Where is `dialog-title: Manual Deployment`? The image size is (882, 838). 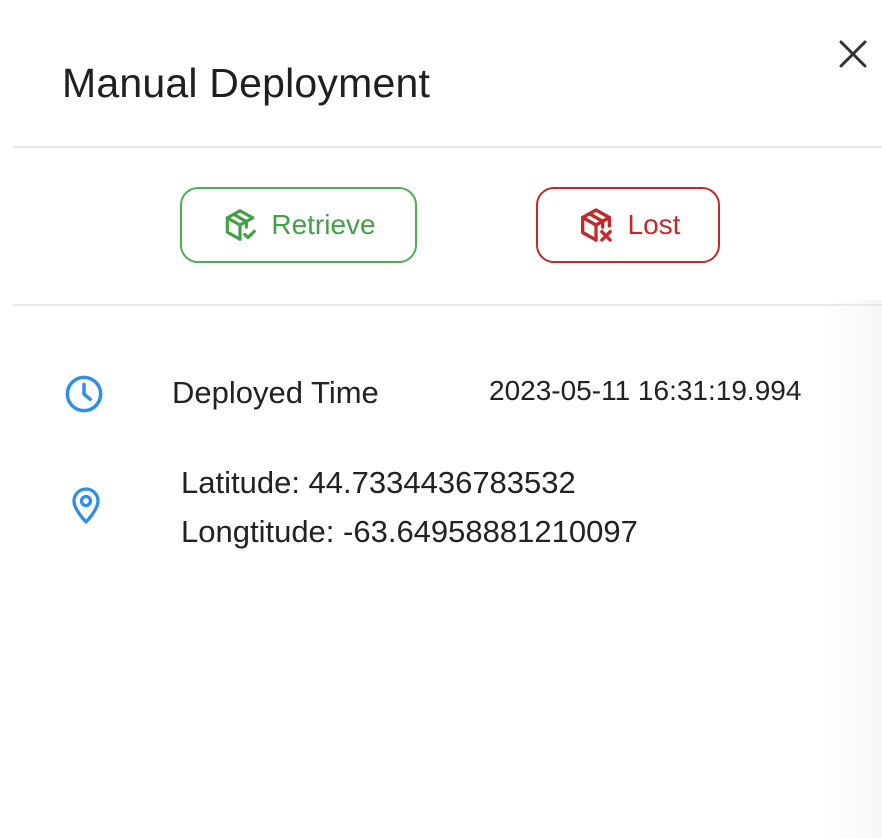
dialog-title: Manual Deployment is located at coordinates (246, 83).